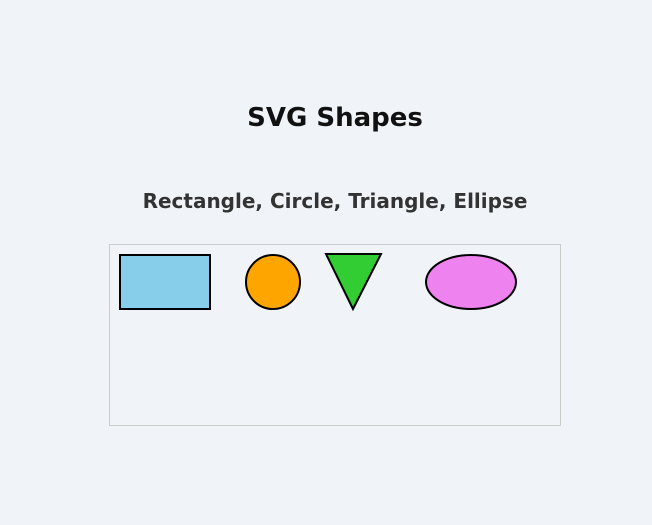 The width and height of the screenshot is (652, 525). Describe the element at coordinates (471, 282) in the screenshot. I see `ellipse-shape` at that location.